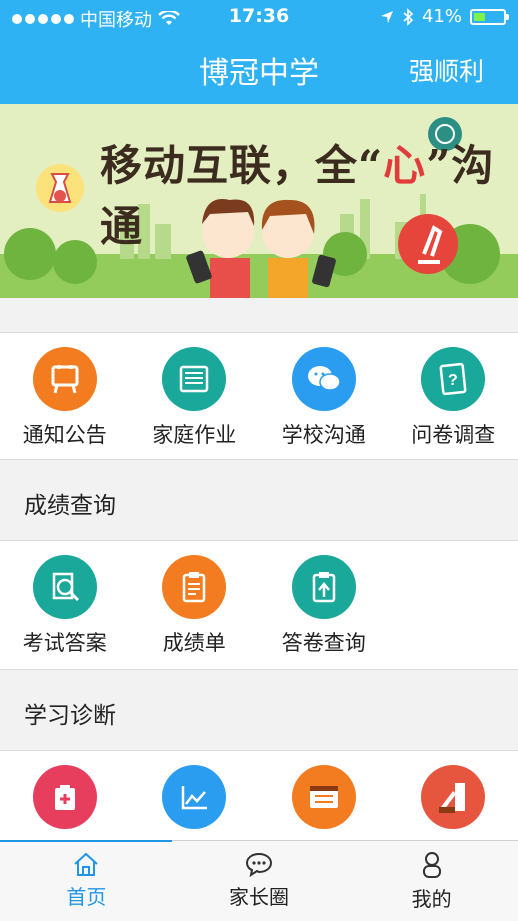 Image resolution: width=518 pixels, height=921 pixels. Describe the element at coordinates (442, 16) in the screenshot. I see `battery-percent: 41%` at that location.